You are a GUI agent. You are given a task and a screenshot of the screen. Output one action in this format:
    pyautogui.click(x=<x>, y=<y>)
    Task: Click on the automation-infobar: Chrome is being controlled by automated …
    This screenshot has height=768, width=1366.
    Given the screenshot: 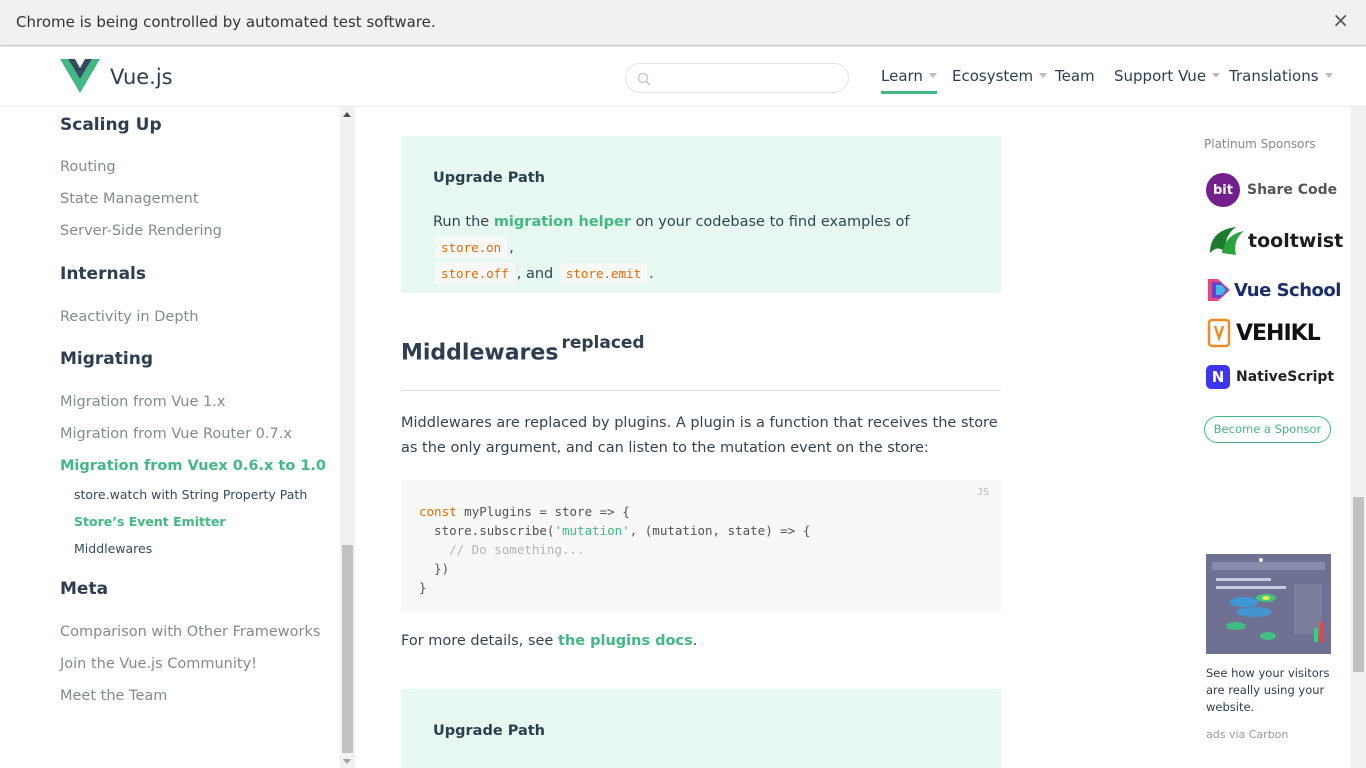 What is the action you would take?
    pyautogui.click(x=683, y=23)
    